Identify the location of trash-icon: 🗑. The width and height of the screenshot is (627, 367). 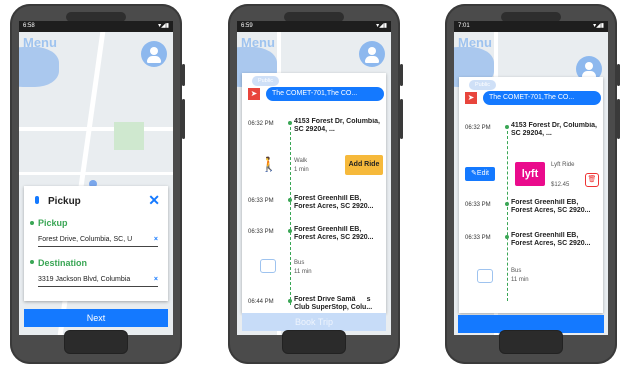
(592, 180).